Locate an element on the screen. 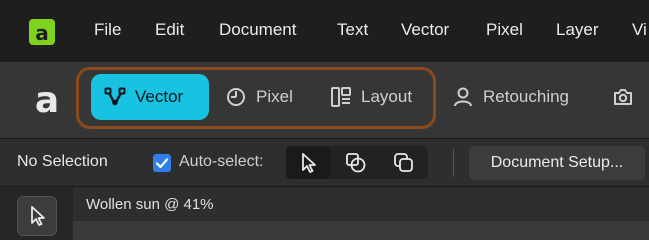 This screenshot has height=240, width=649. persona-photo-button is located at coordinates (627, 97).